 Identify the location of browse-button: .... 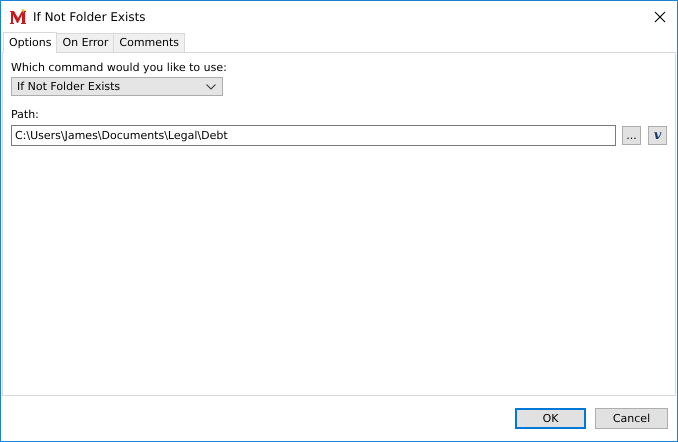
(631, 135).